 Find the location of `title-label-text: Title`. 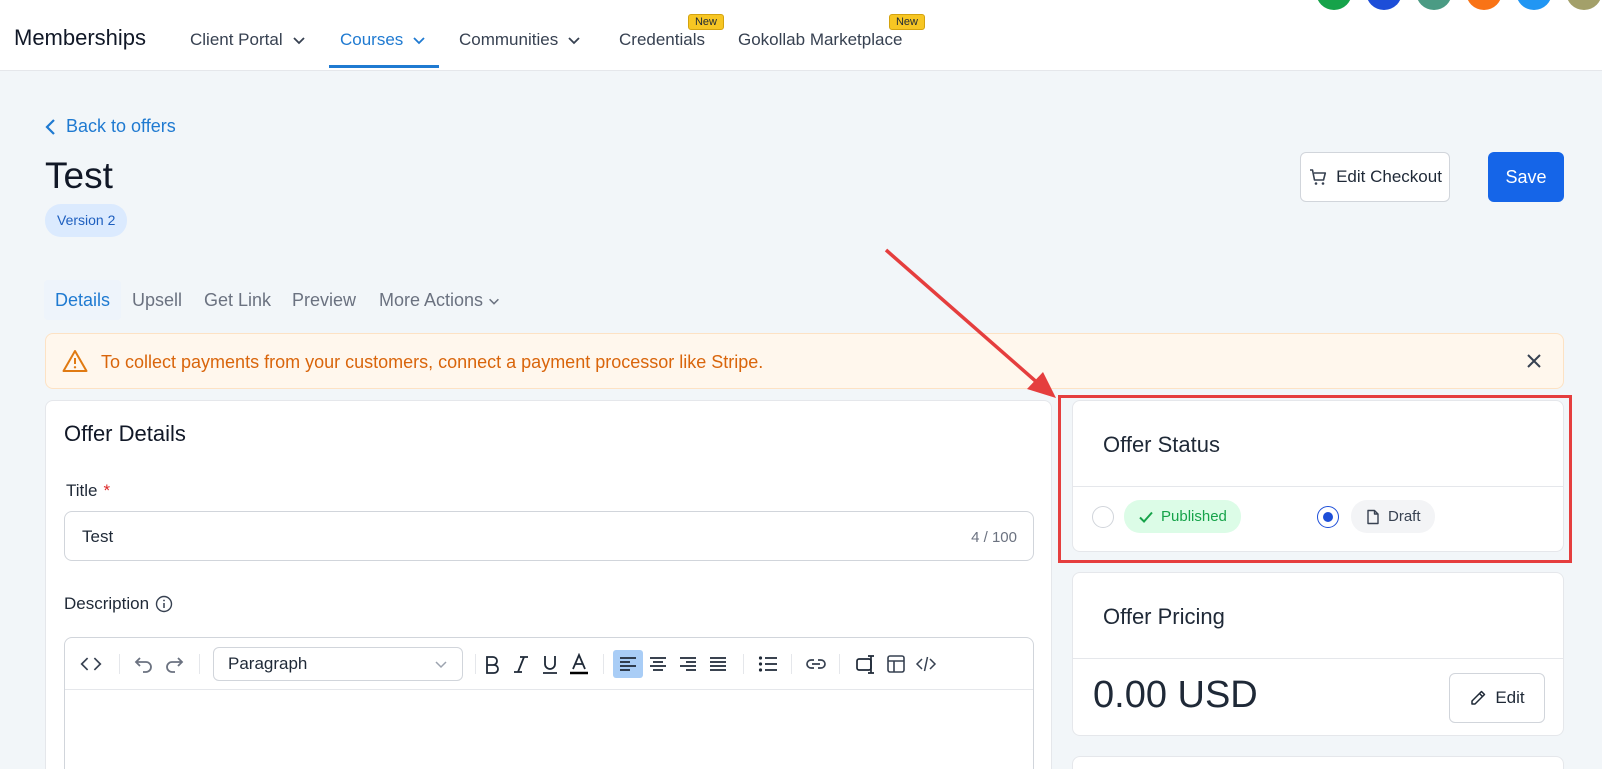

title-label-text: Title is located at coordinates (82, 490).